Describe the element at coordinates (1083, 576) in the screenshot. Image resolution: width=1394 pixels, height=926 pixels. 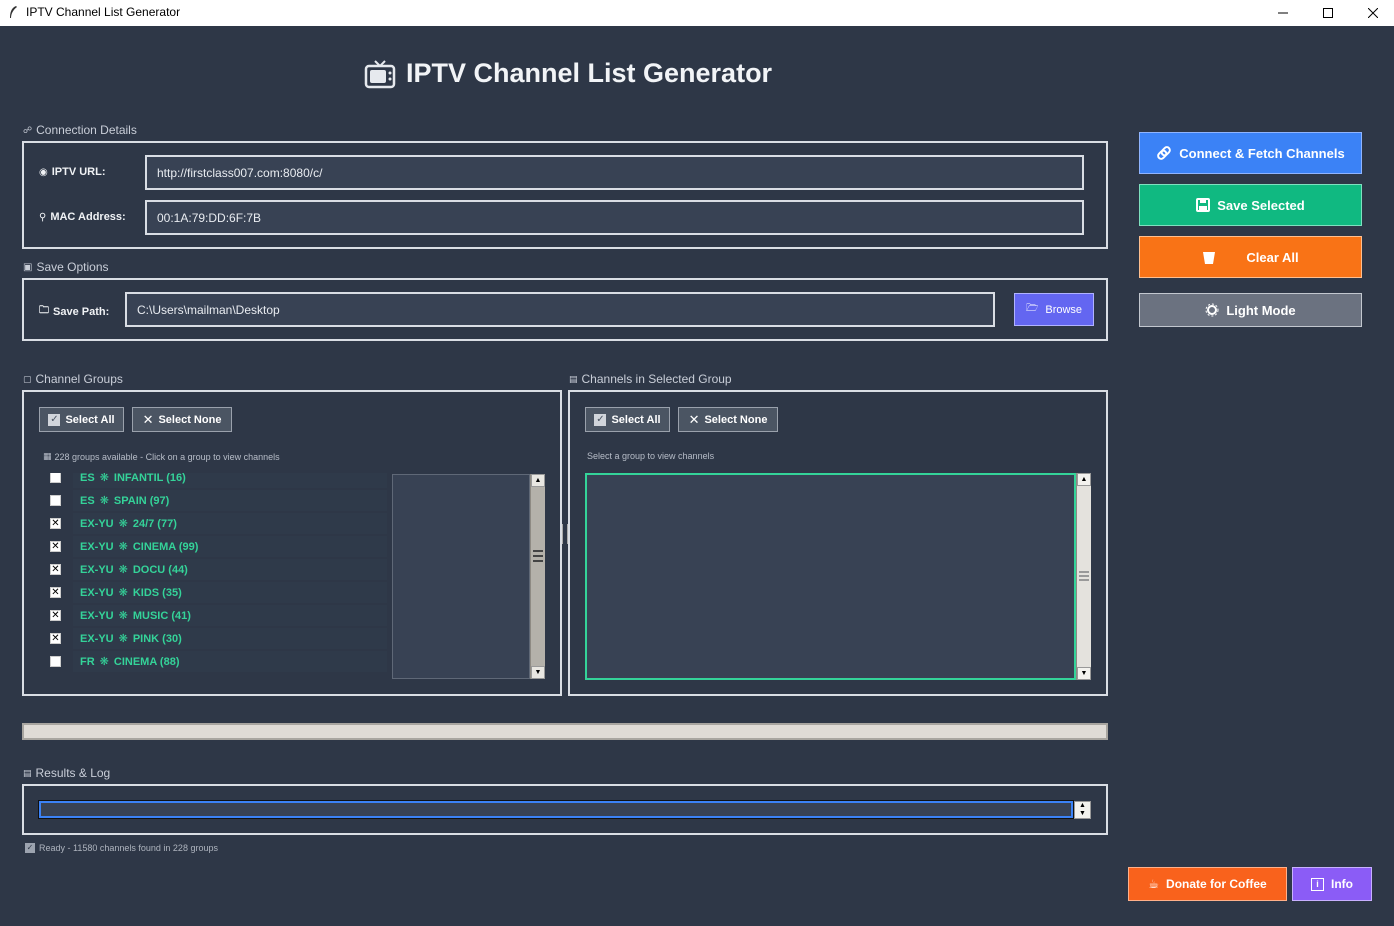
I see `channel-list-scrollbar: ▲ ▼` at that location.